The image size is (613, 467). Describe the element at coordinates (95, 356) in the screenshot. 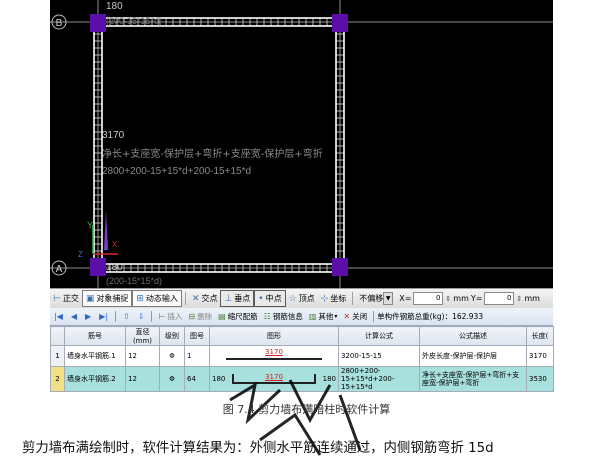

I see `cell-bar-name: 墙身水平钢筋.1` at that location.